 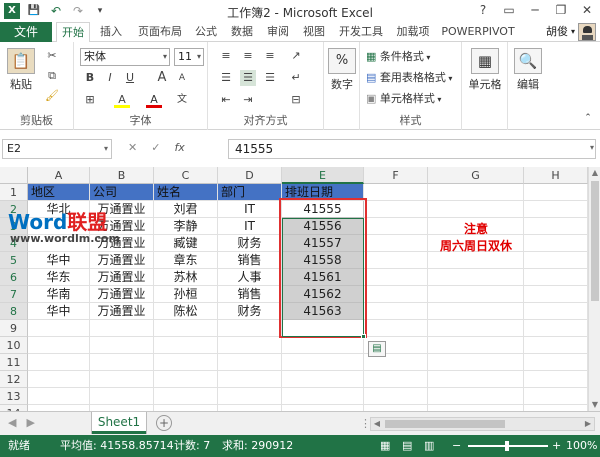 I want to click on table-cell: 万通置业, so click(x=122, y=277).